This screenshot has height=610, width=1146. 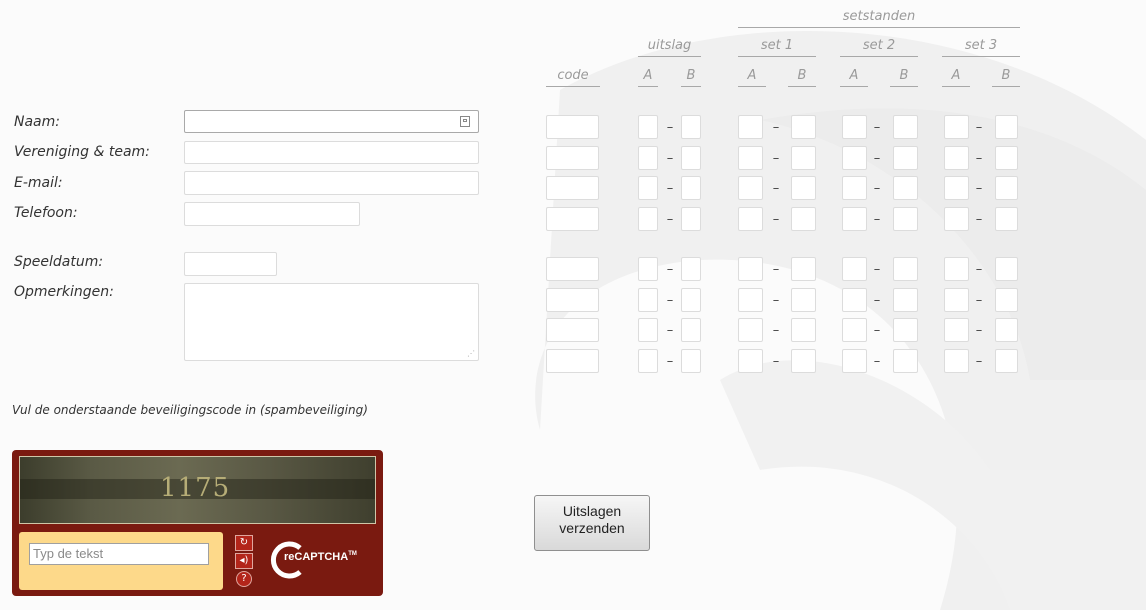 What do you see at coordinates (195, 488) in the screenshot?
I see `captcha-image-text: 1175` at bounding box center [195, 488].